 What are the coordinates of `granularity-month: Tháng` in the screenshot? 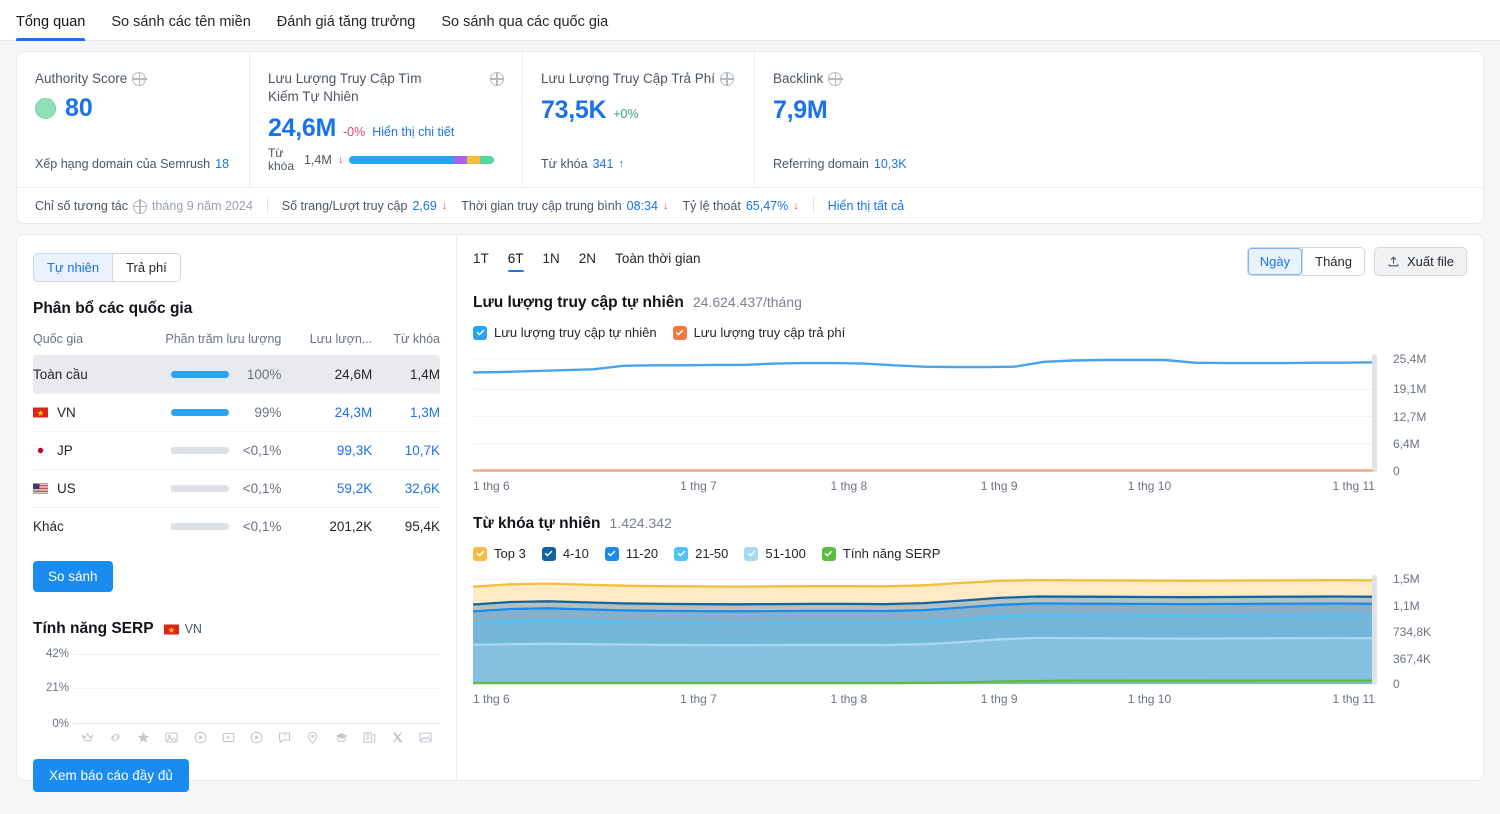 It's located at (1333, 261).